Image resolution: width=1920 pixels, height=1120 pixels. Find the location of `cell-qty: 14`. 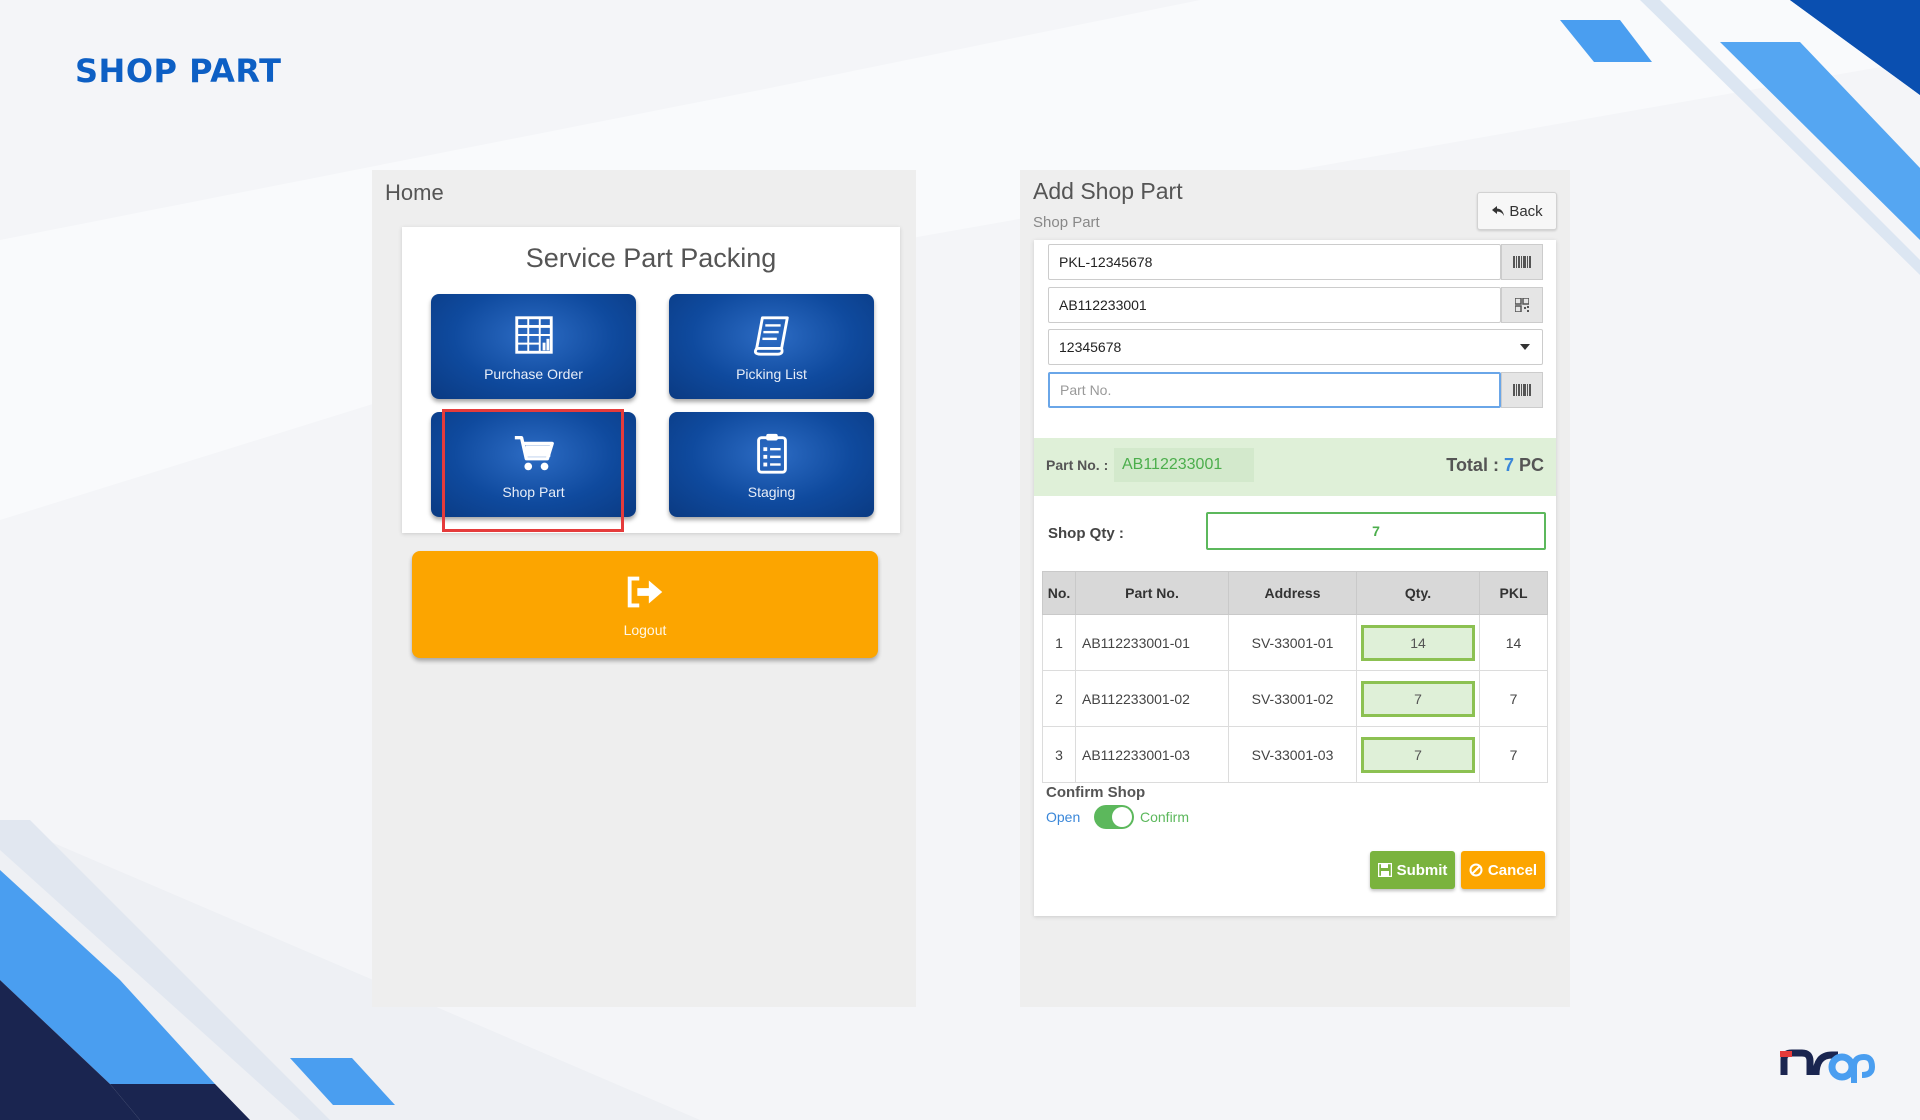

cell-qty: 14 is located at coordinates (1418, 642).